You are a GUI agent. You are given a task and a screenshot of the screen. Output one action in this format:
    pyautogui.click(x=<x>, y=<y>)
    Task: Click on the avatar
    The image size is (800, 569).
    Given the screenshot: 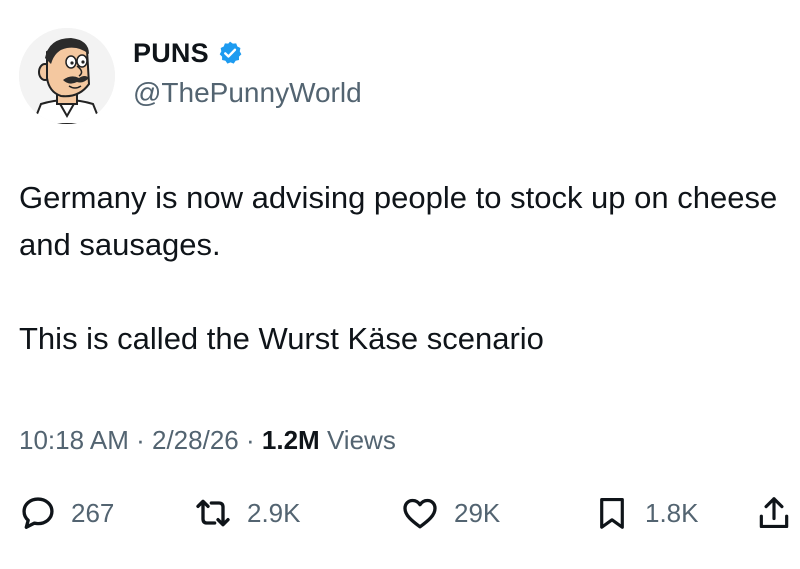 What is the action you would take?
    pyautogui.click(x=67, y=76)
    